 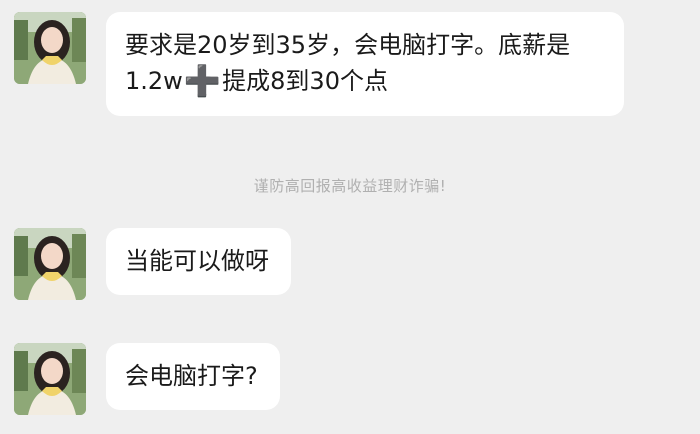 I want to click on message-row: 会电脑打字?, so click(x=147, y=379).